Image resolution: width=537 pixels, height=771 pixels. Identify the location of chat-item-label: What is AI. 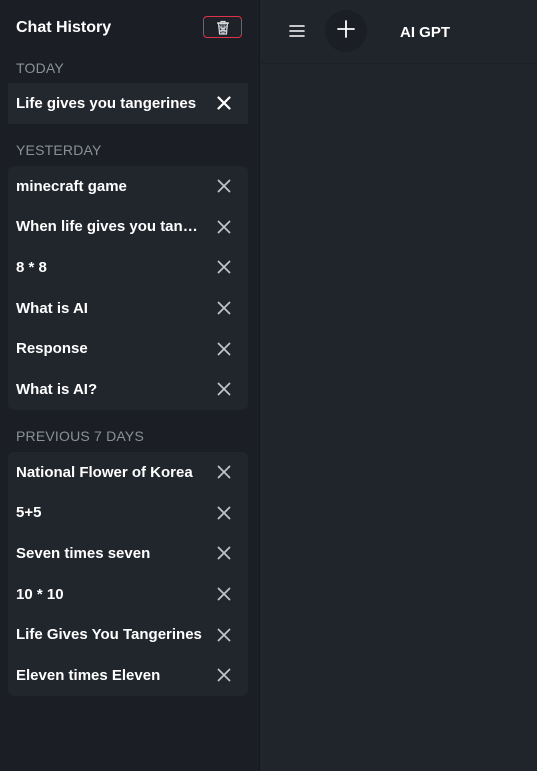
(52, 308).